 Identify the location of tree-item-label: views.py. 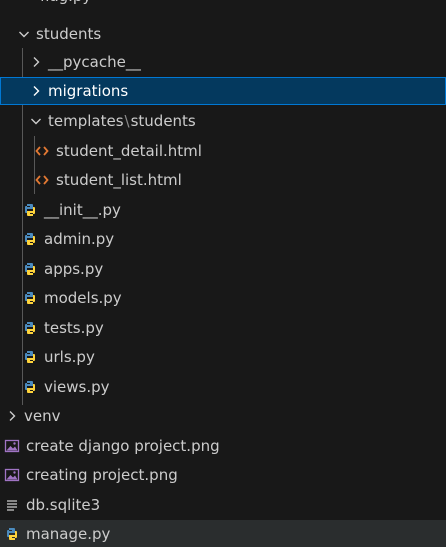
(77, 387).